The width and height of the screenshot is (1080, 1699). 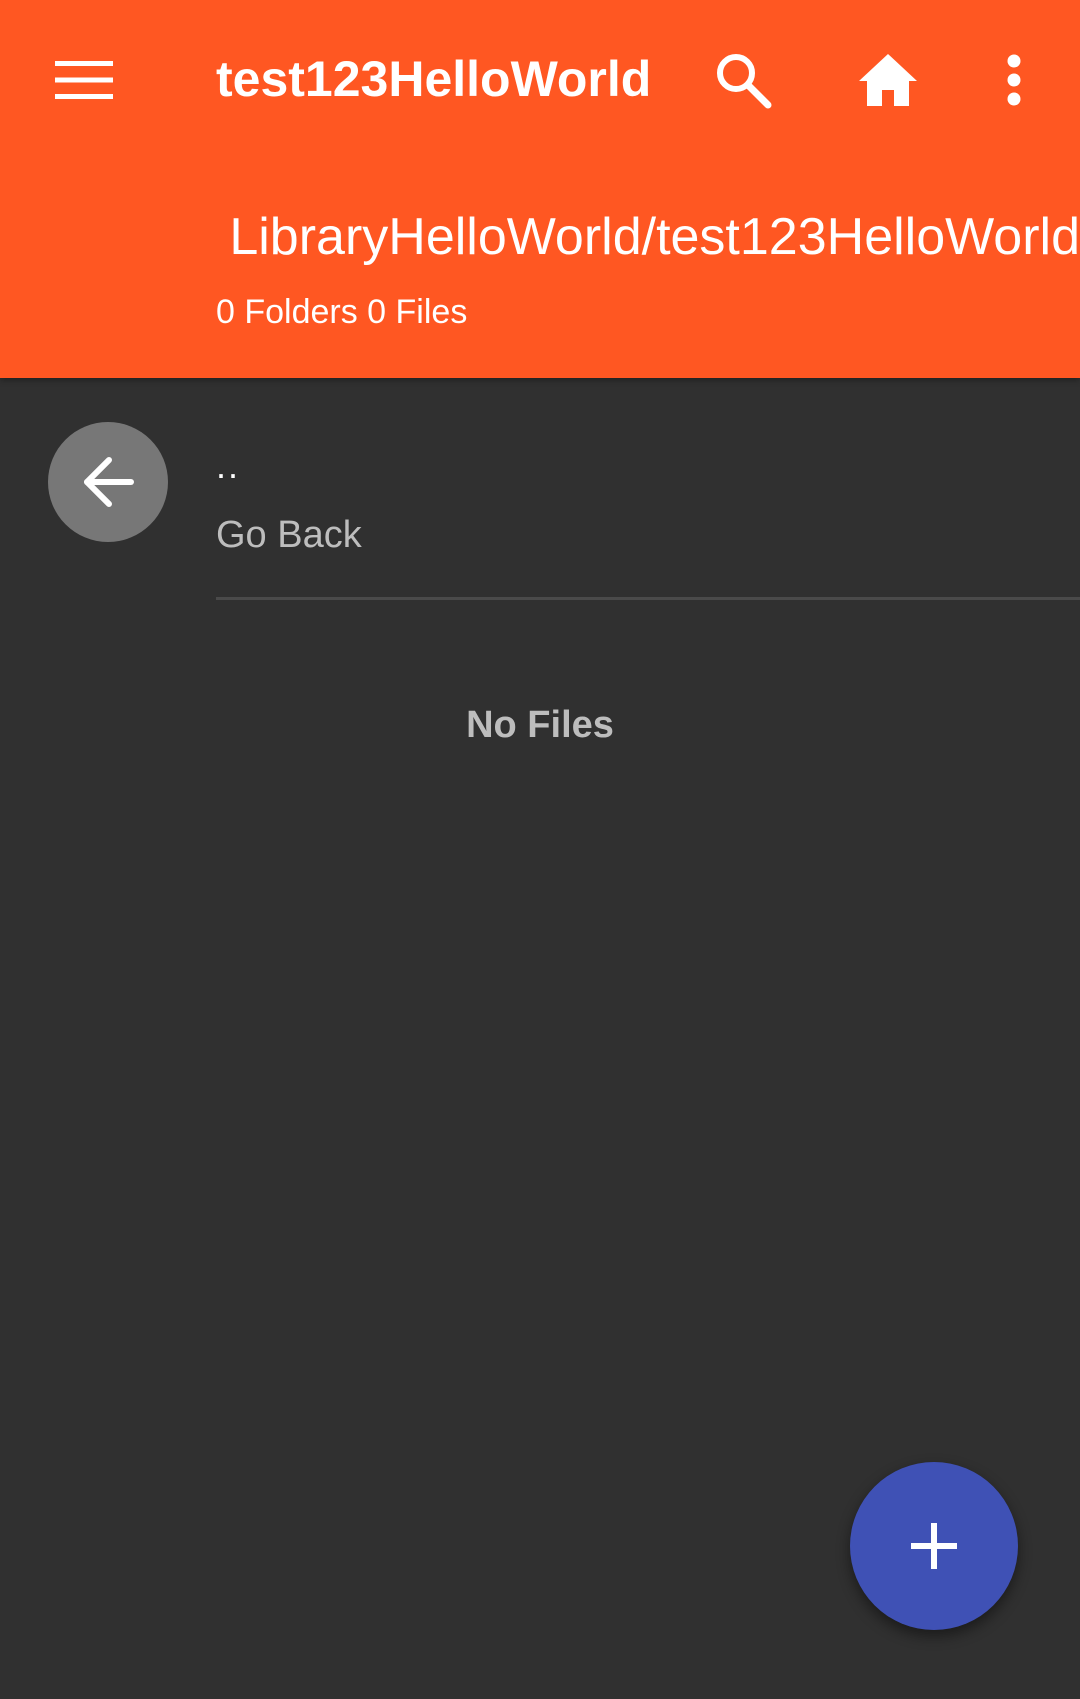 I want to click on search-button, so click(x=743, y=80).